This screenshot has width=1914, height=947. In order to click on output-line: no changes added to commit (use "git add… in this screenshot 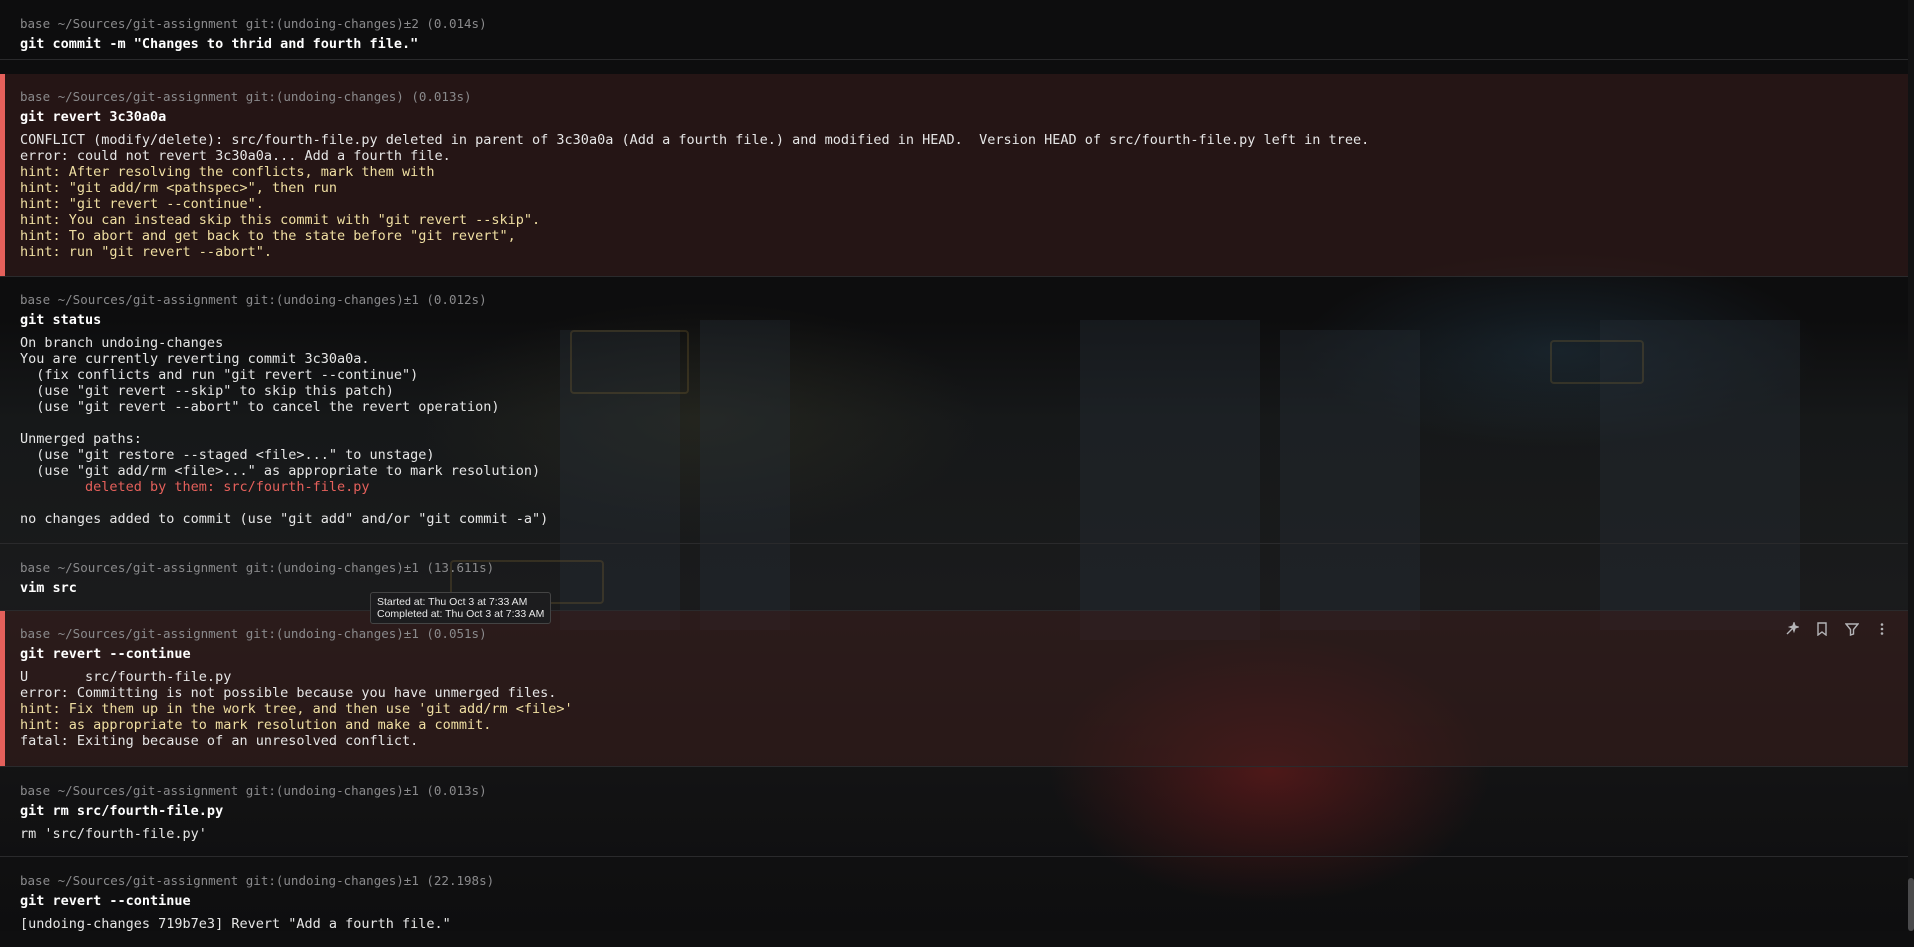, I will do `click(284, 519)`.